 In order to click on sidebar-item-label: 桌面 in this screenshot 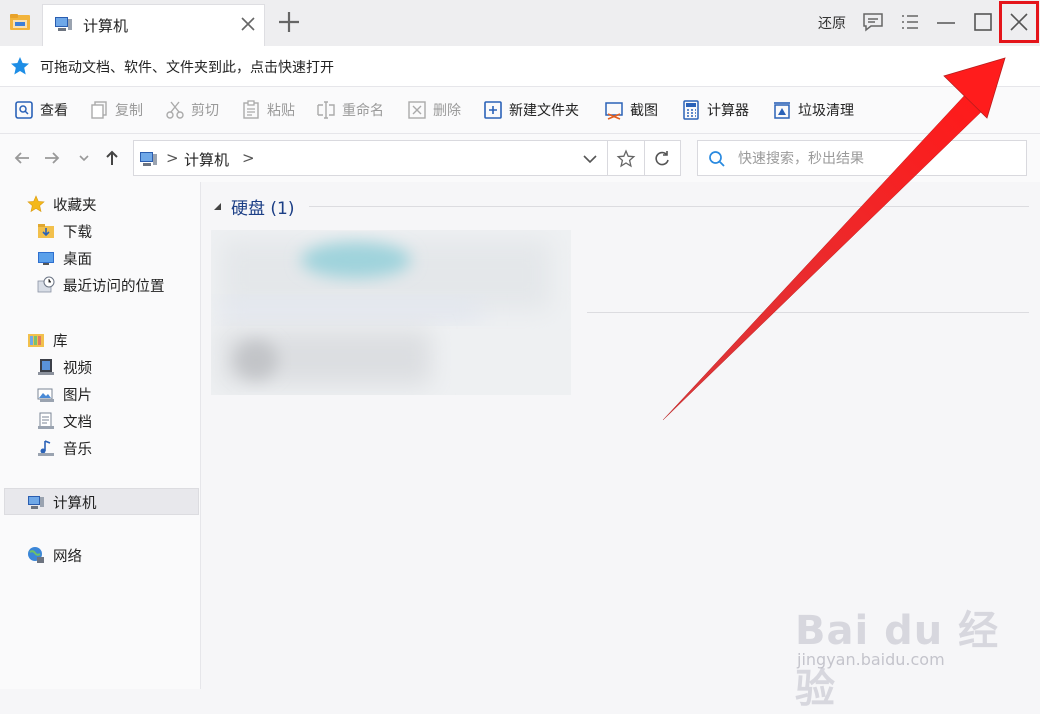, I will do `click(77, 259)`.